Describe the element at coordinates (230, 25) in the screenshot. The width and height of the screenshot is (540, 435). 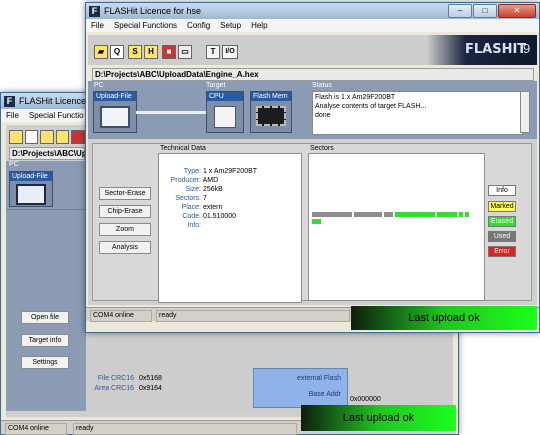
I see `menu-setup: Setup` at that location.